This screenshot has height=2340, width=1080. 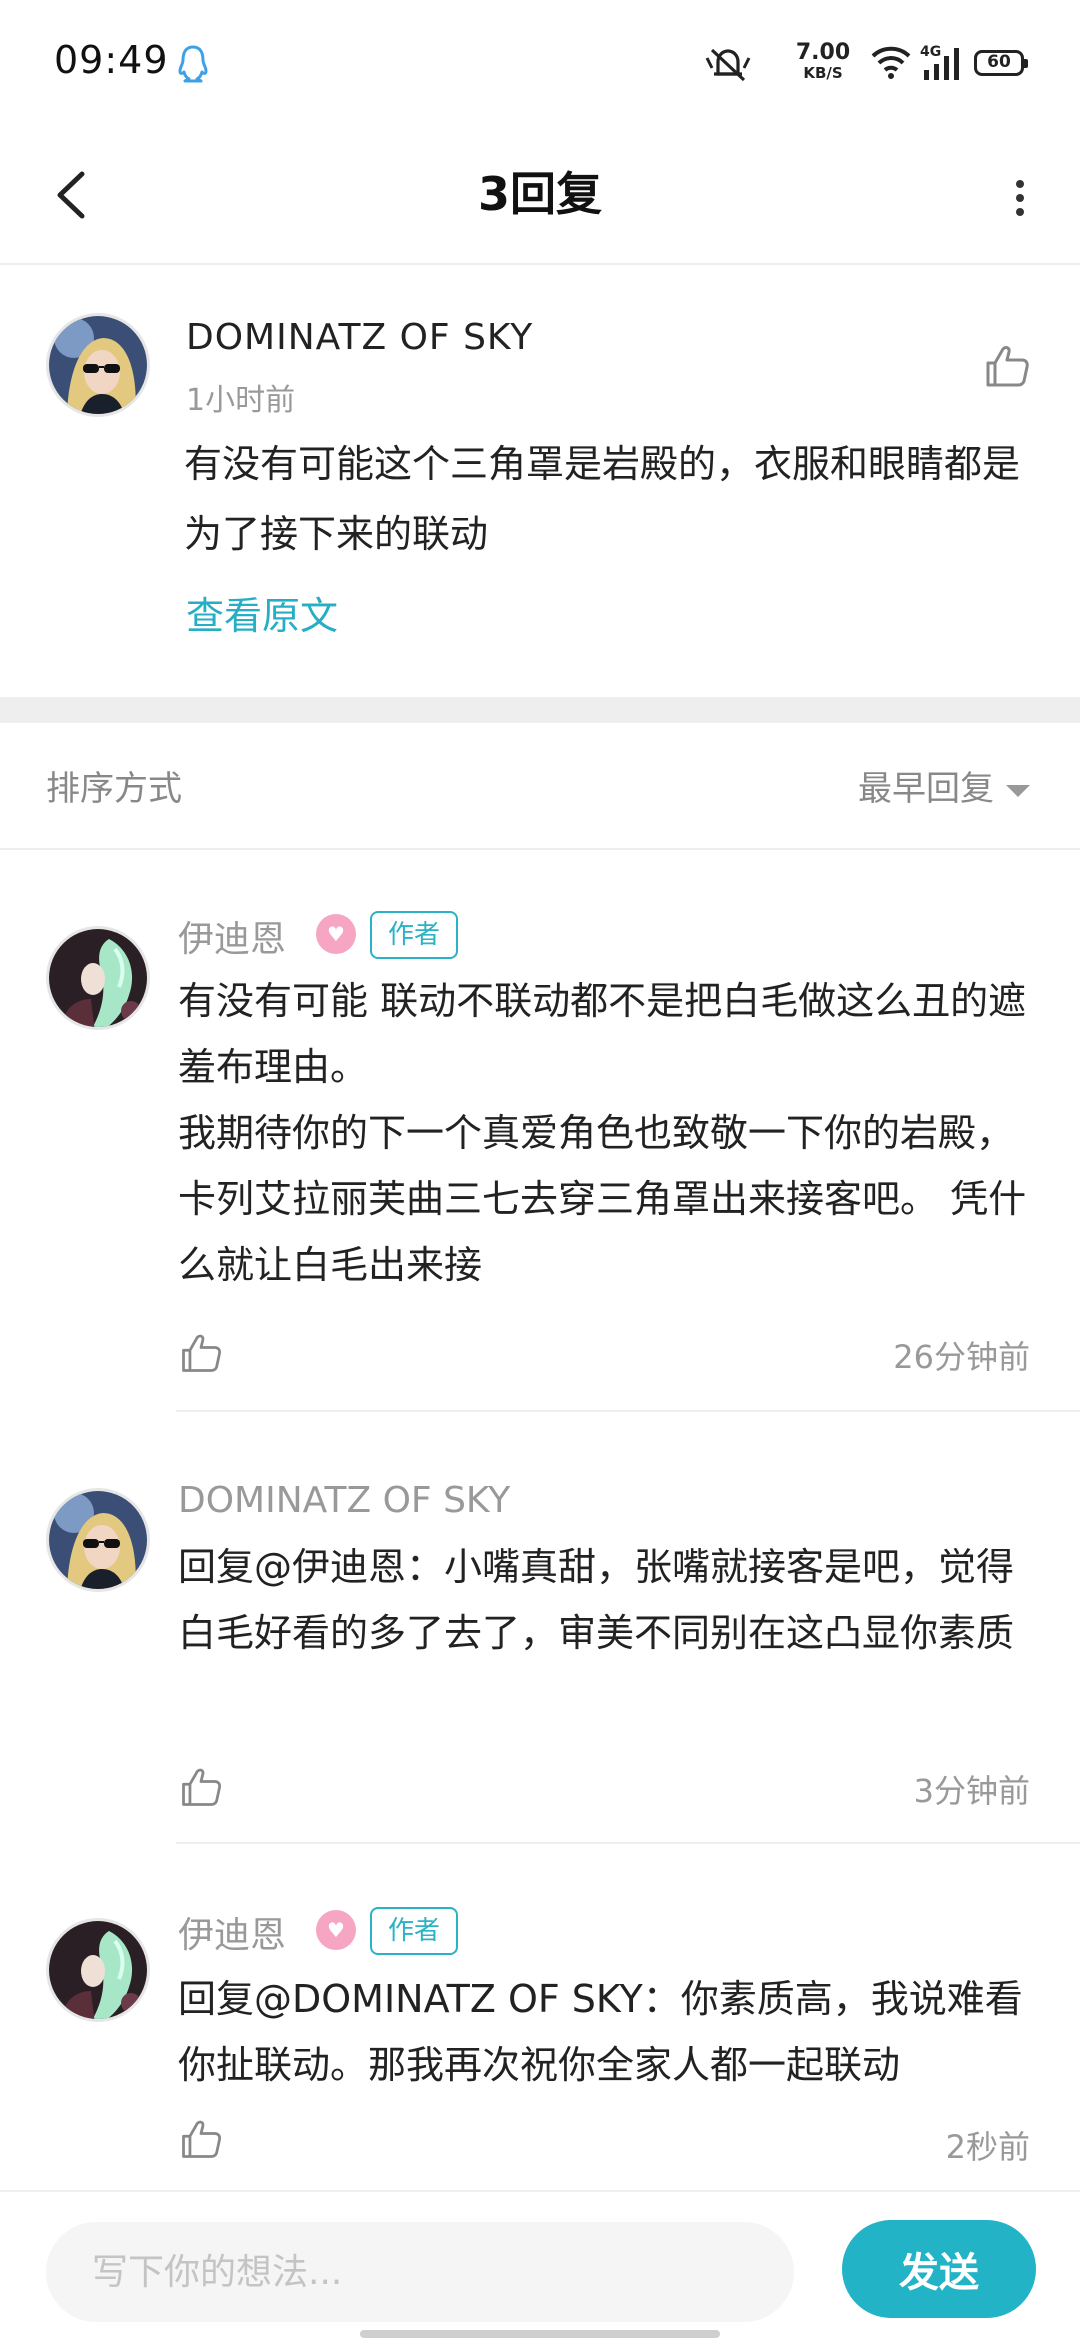 What do you see at coordinates (114, 789) in the screenshot?
I see `sort-label: 排序方式` at bounding box center [114, 789].